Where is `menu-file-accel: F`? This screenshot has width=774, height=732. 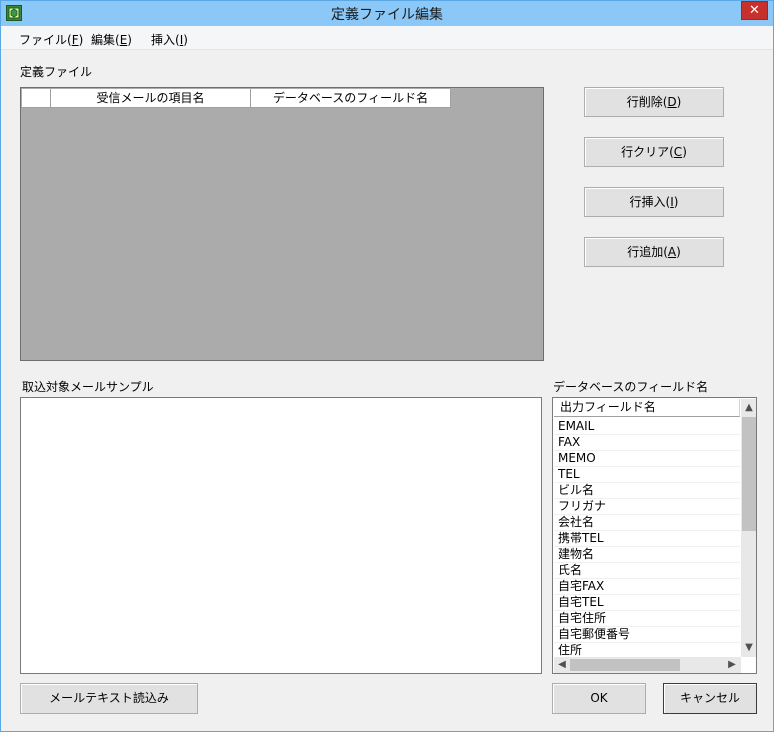 menu-file-accel: F is located at coordinates (75, 40).